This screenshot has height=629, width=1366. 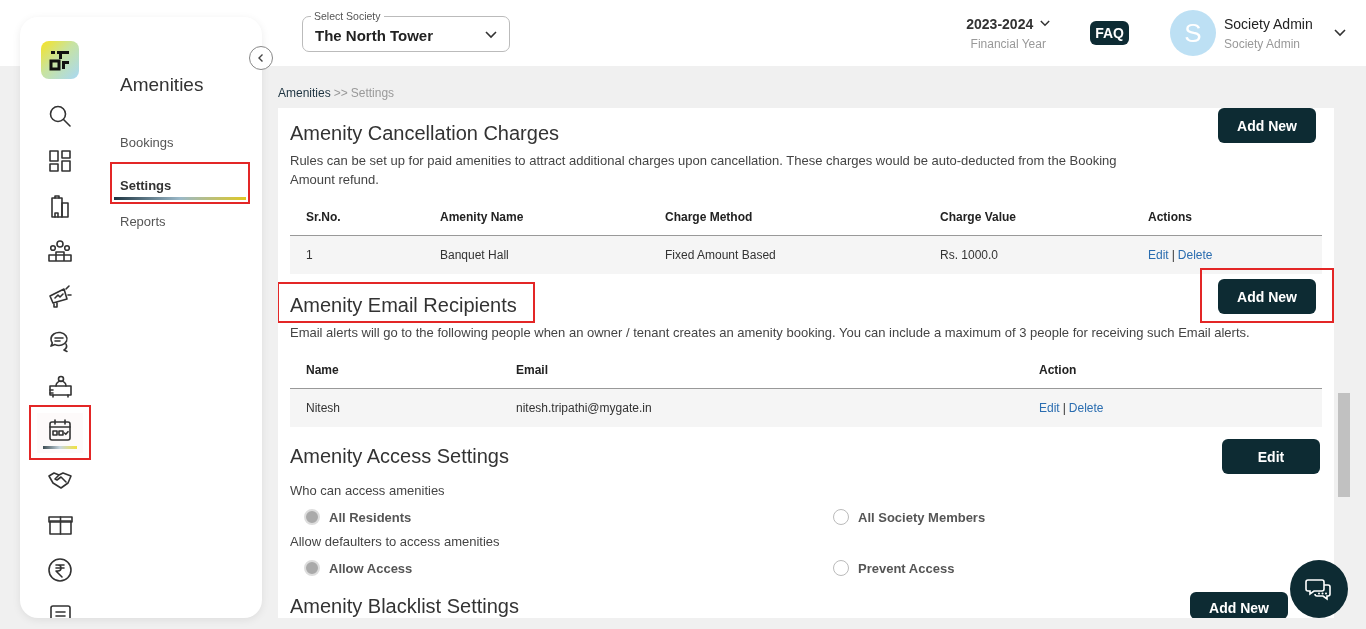 I want to click on section-description: Email alerts will go to the following people when an owner / tenant creates an amenity booking. You can include a maximum of 3 people for receiving such Email alerts., so click(x=770, y=333).